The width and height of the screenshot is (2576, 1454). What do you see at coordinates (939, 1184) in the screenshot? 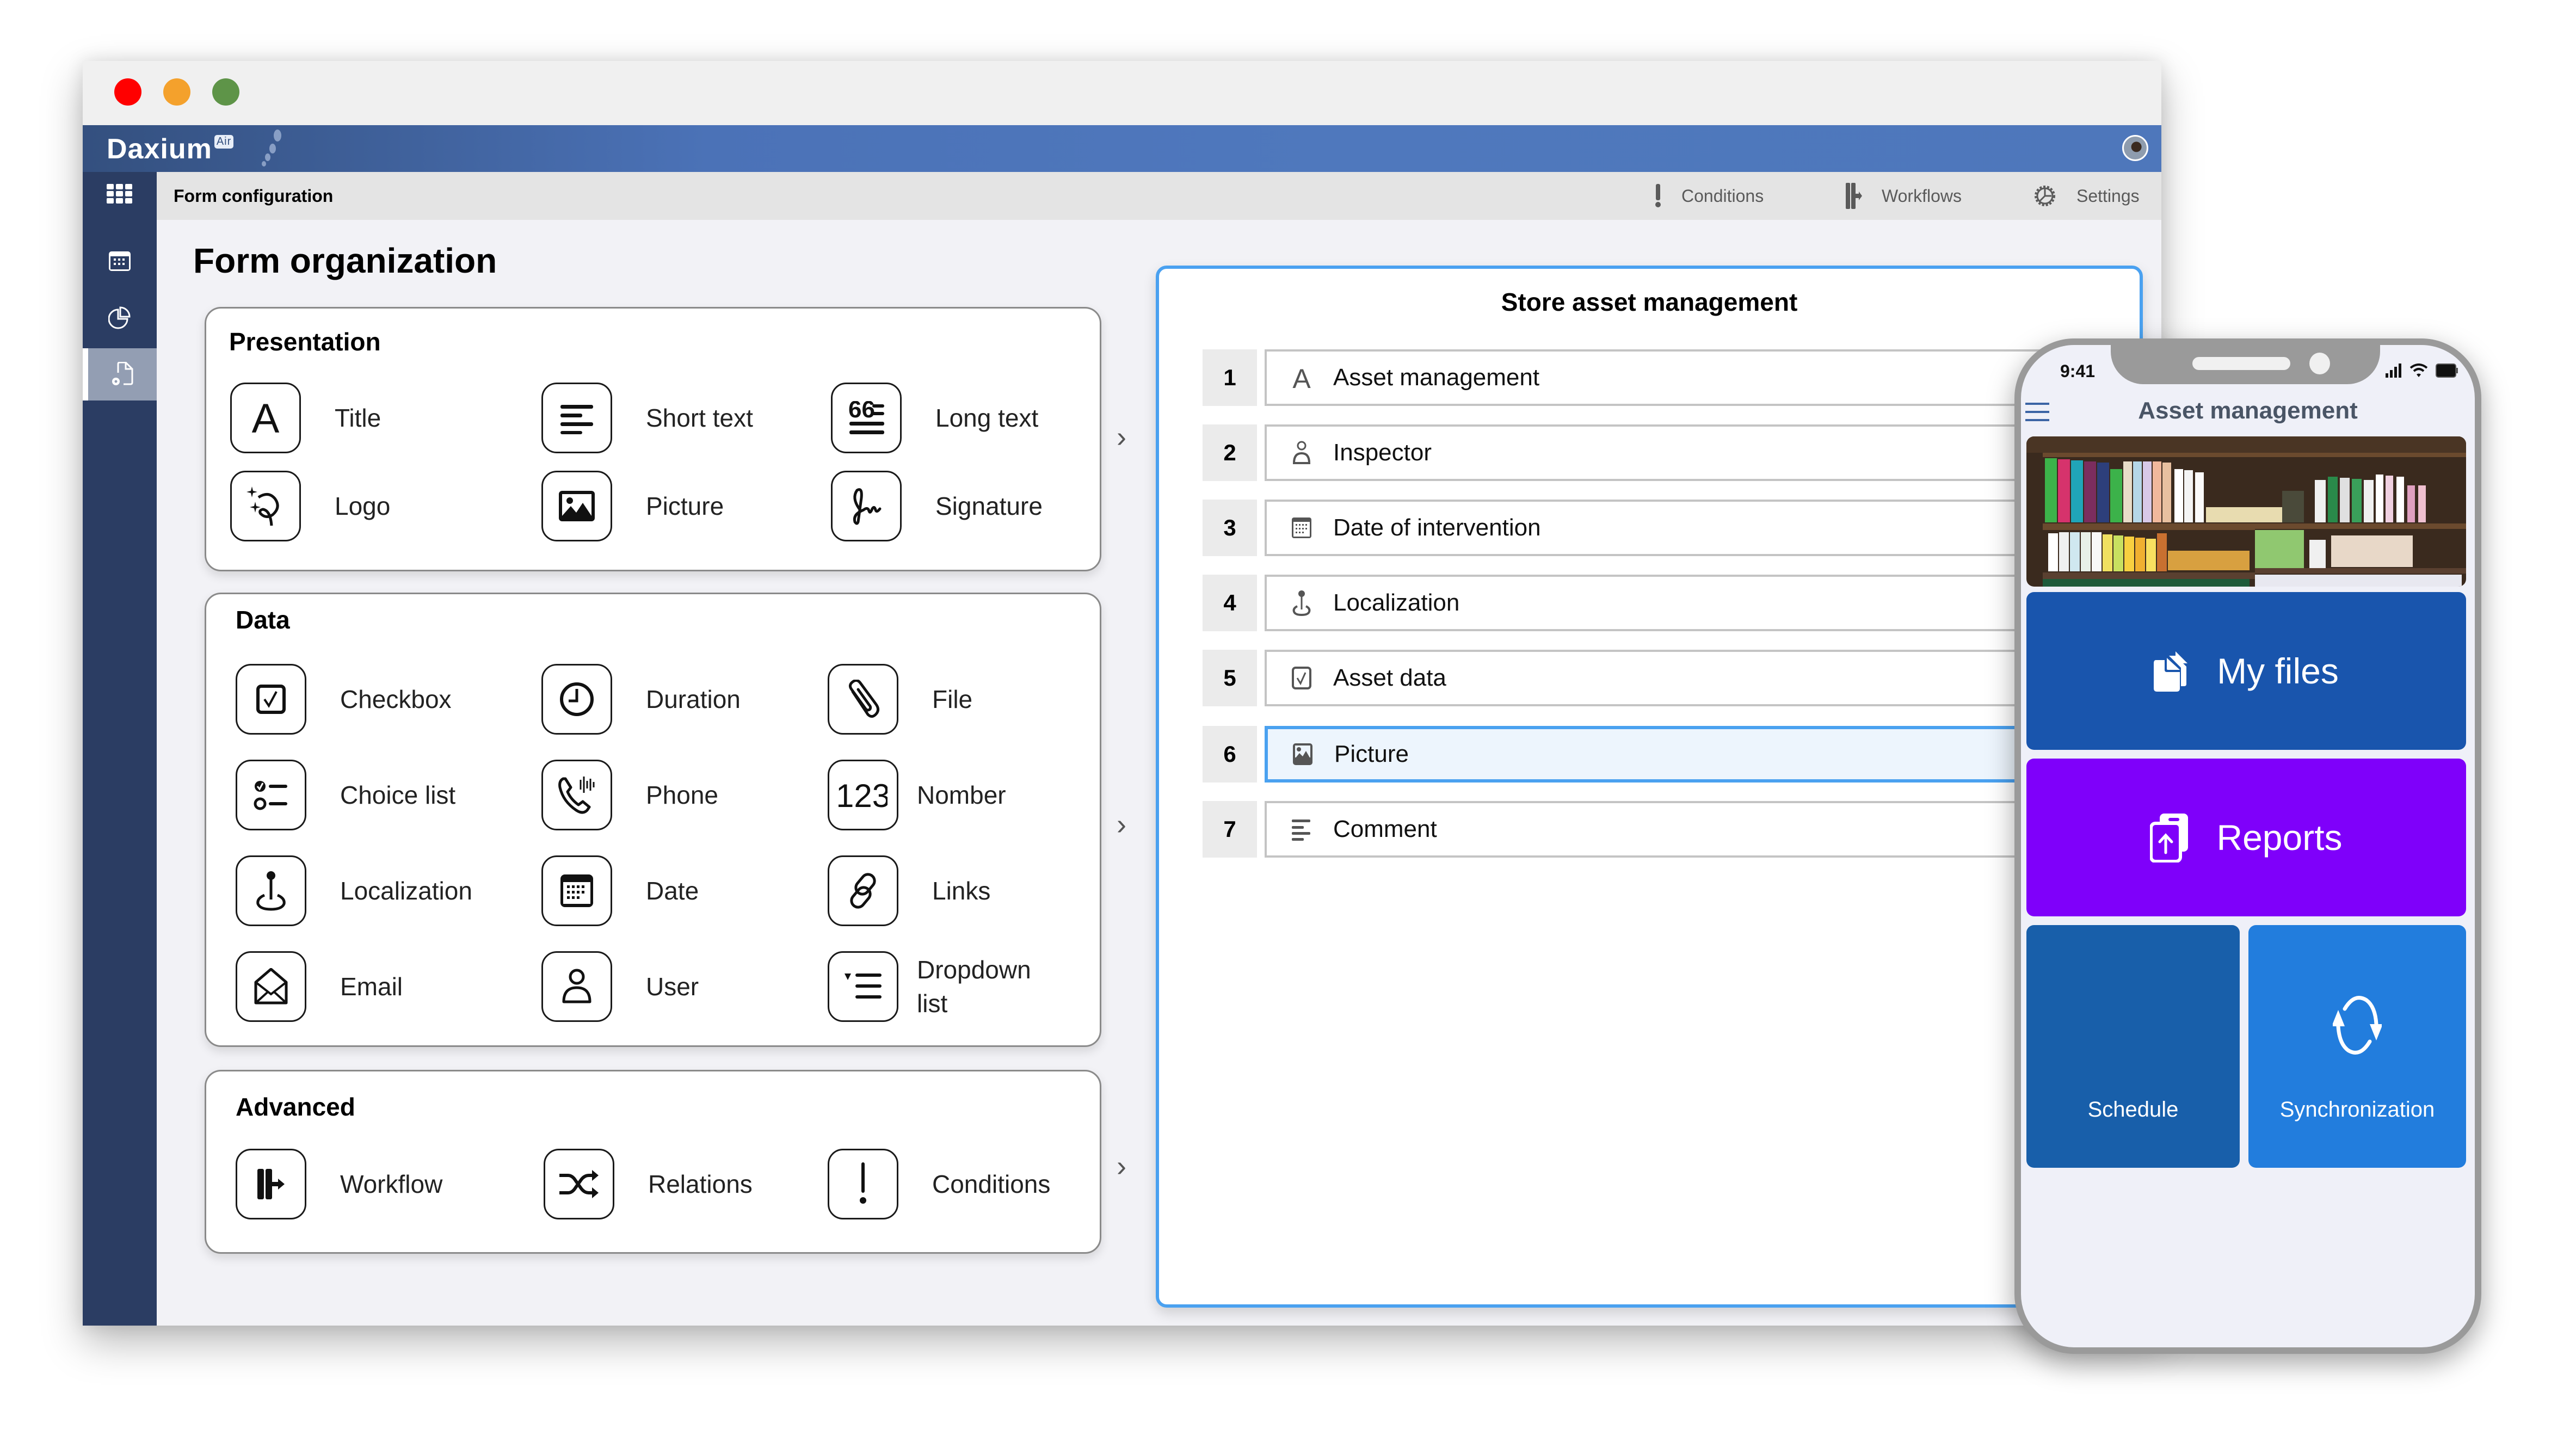
I see `tool-conditions: Conditions` at bounding box center [939, 1184].